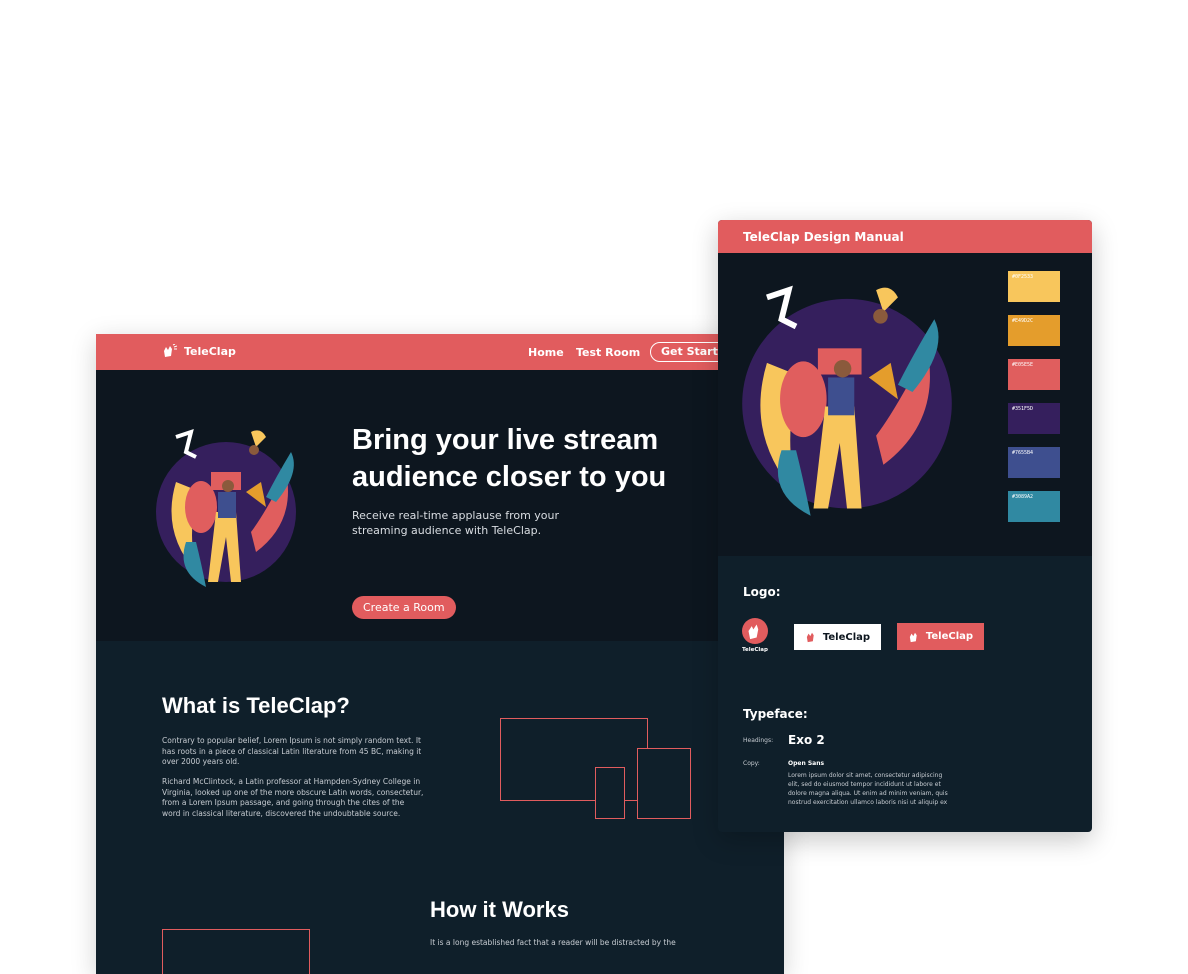 This screenshot has width=1188, height=974. Describe the element at coordinates (610, 793) in the screenshot. I see `phone-frame-placeholder` at that location.